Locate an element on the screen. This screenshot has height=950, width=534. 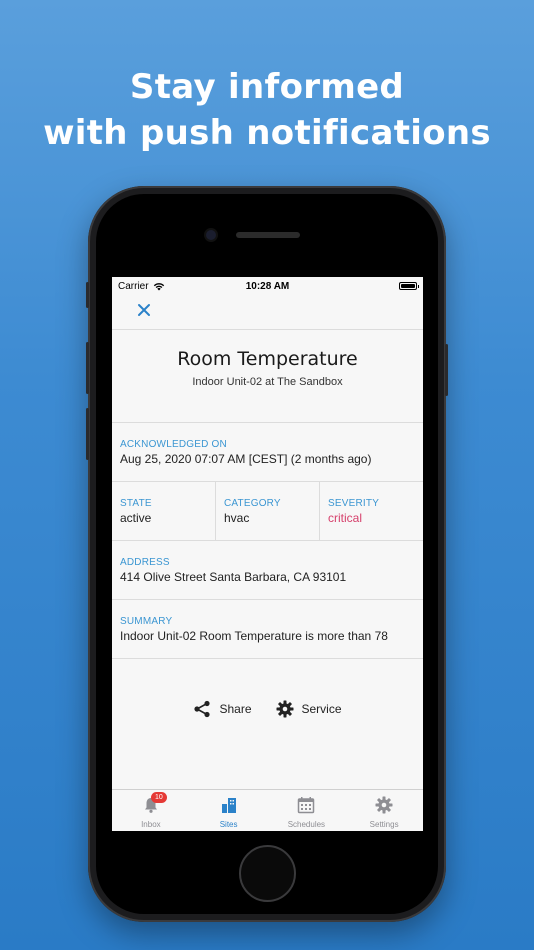
tab-settings: Settings is located at coordinates (384, 810).